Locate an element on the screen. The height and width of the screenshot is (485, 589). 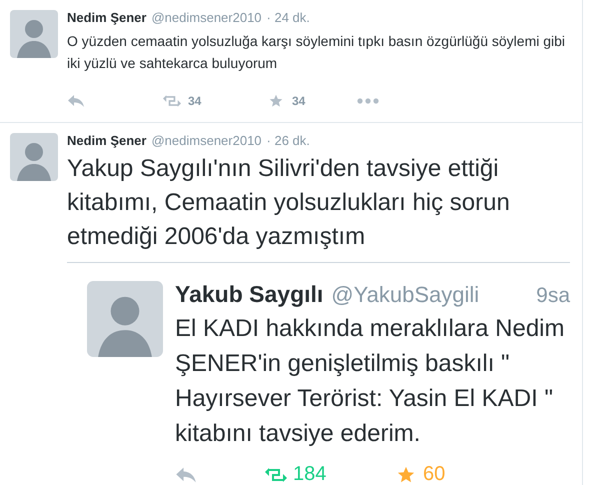
tweet-time: · 24 dk. is located at coordinates (288, 17).